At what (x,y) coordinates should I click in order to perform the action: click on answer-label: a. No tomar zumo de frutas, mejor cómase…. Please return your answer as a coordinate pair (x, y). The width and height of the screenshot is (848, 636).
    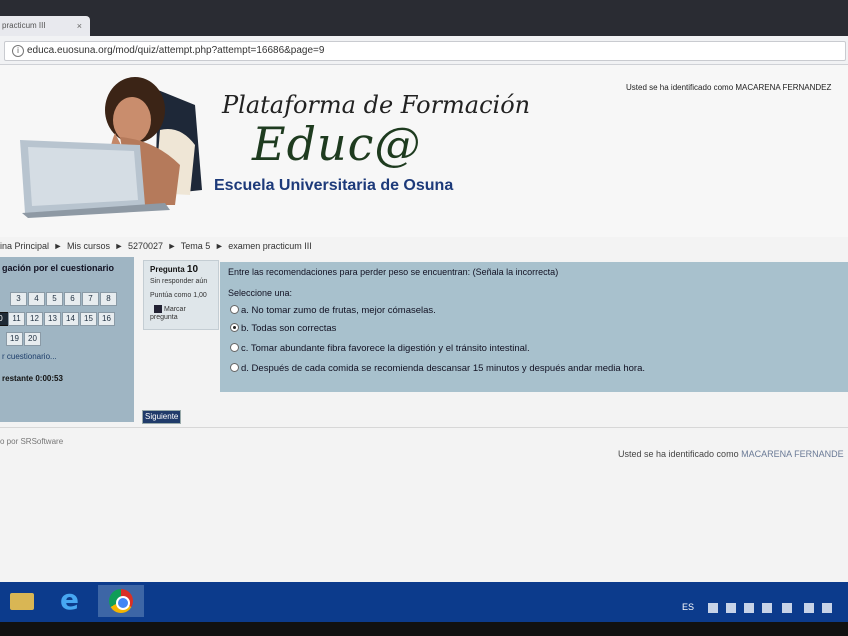
    Looking at the image, I should click on (338, 310).